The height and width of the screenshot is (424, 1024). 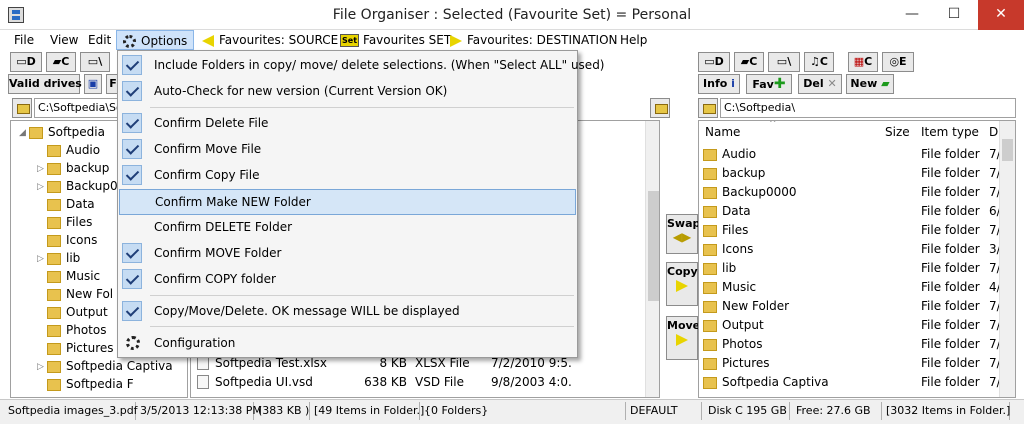 I want to click on menu-fav-set-label: Favourites SET, so click(x=407, y=40).